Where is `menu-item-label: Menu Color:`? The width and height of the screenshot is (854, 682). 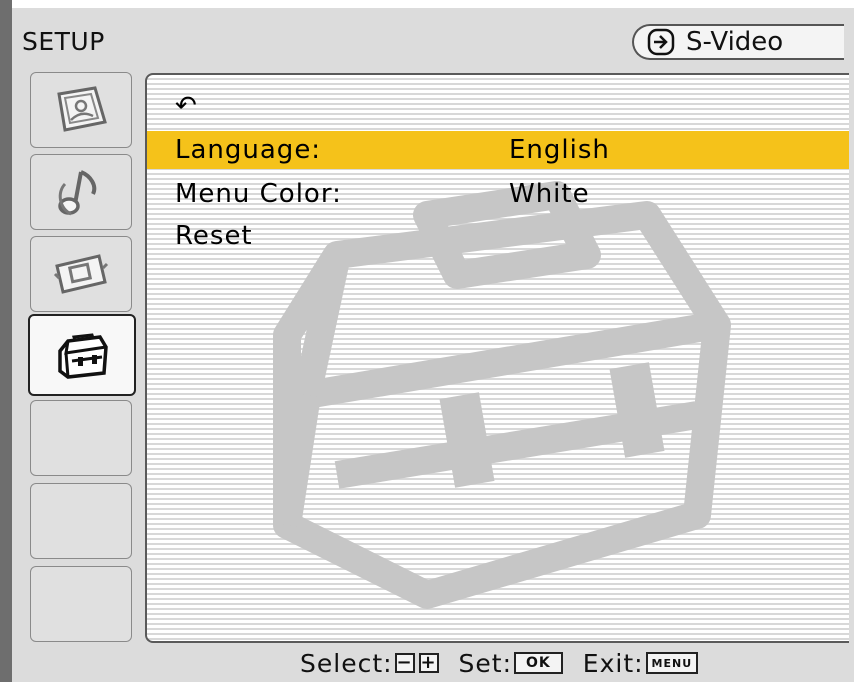 menu-item-label: Menu Color: is located at coordinates (258, 194).